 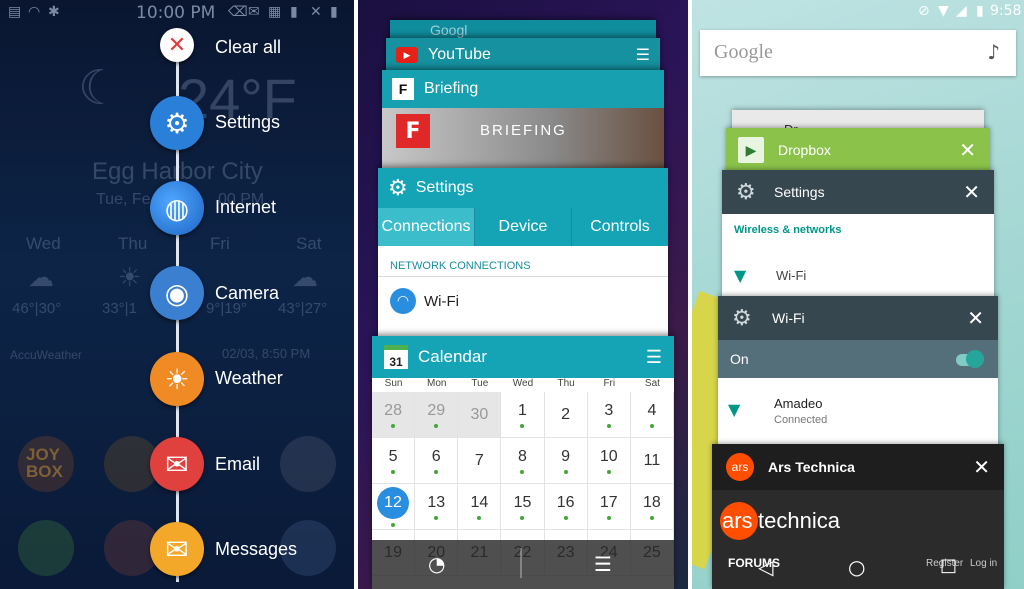 What do you see at coordinates (436, 564) in the screenshot?
I see `task-manager-icon: ◔` at bounding box center [436, 564].